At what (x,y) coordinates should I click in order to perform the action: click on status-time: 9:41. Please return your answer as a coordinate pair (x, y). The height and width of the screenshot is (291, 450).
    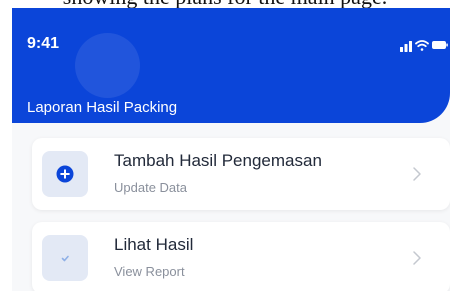
    Looking at the image, I should click on (43, 43).